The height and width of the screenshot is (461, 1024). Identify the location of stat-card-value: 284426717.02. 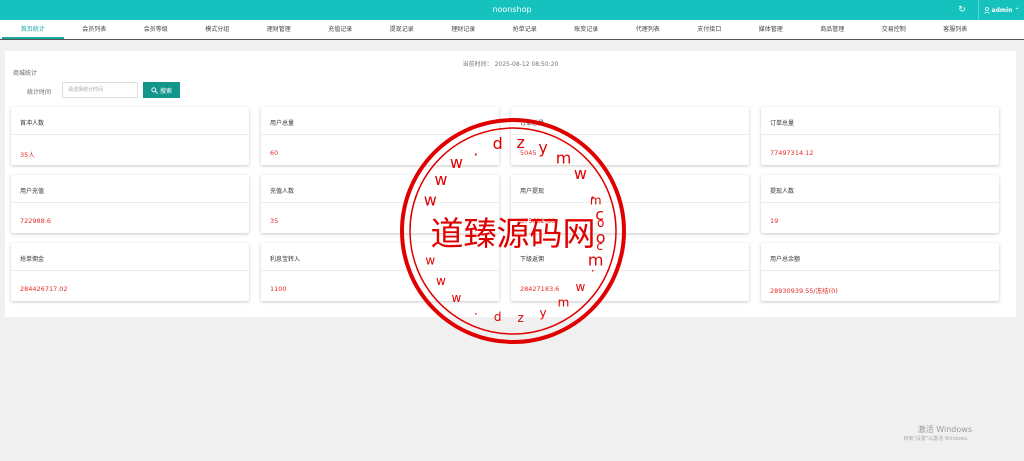
(44, 289).